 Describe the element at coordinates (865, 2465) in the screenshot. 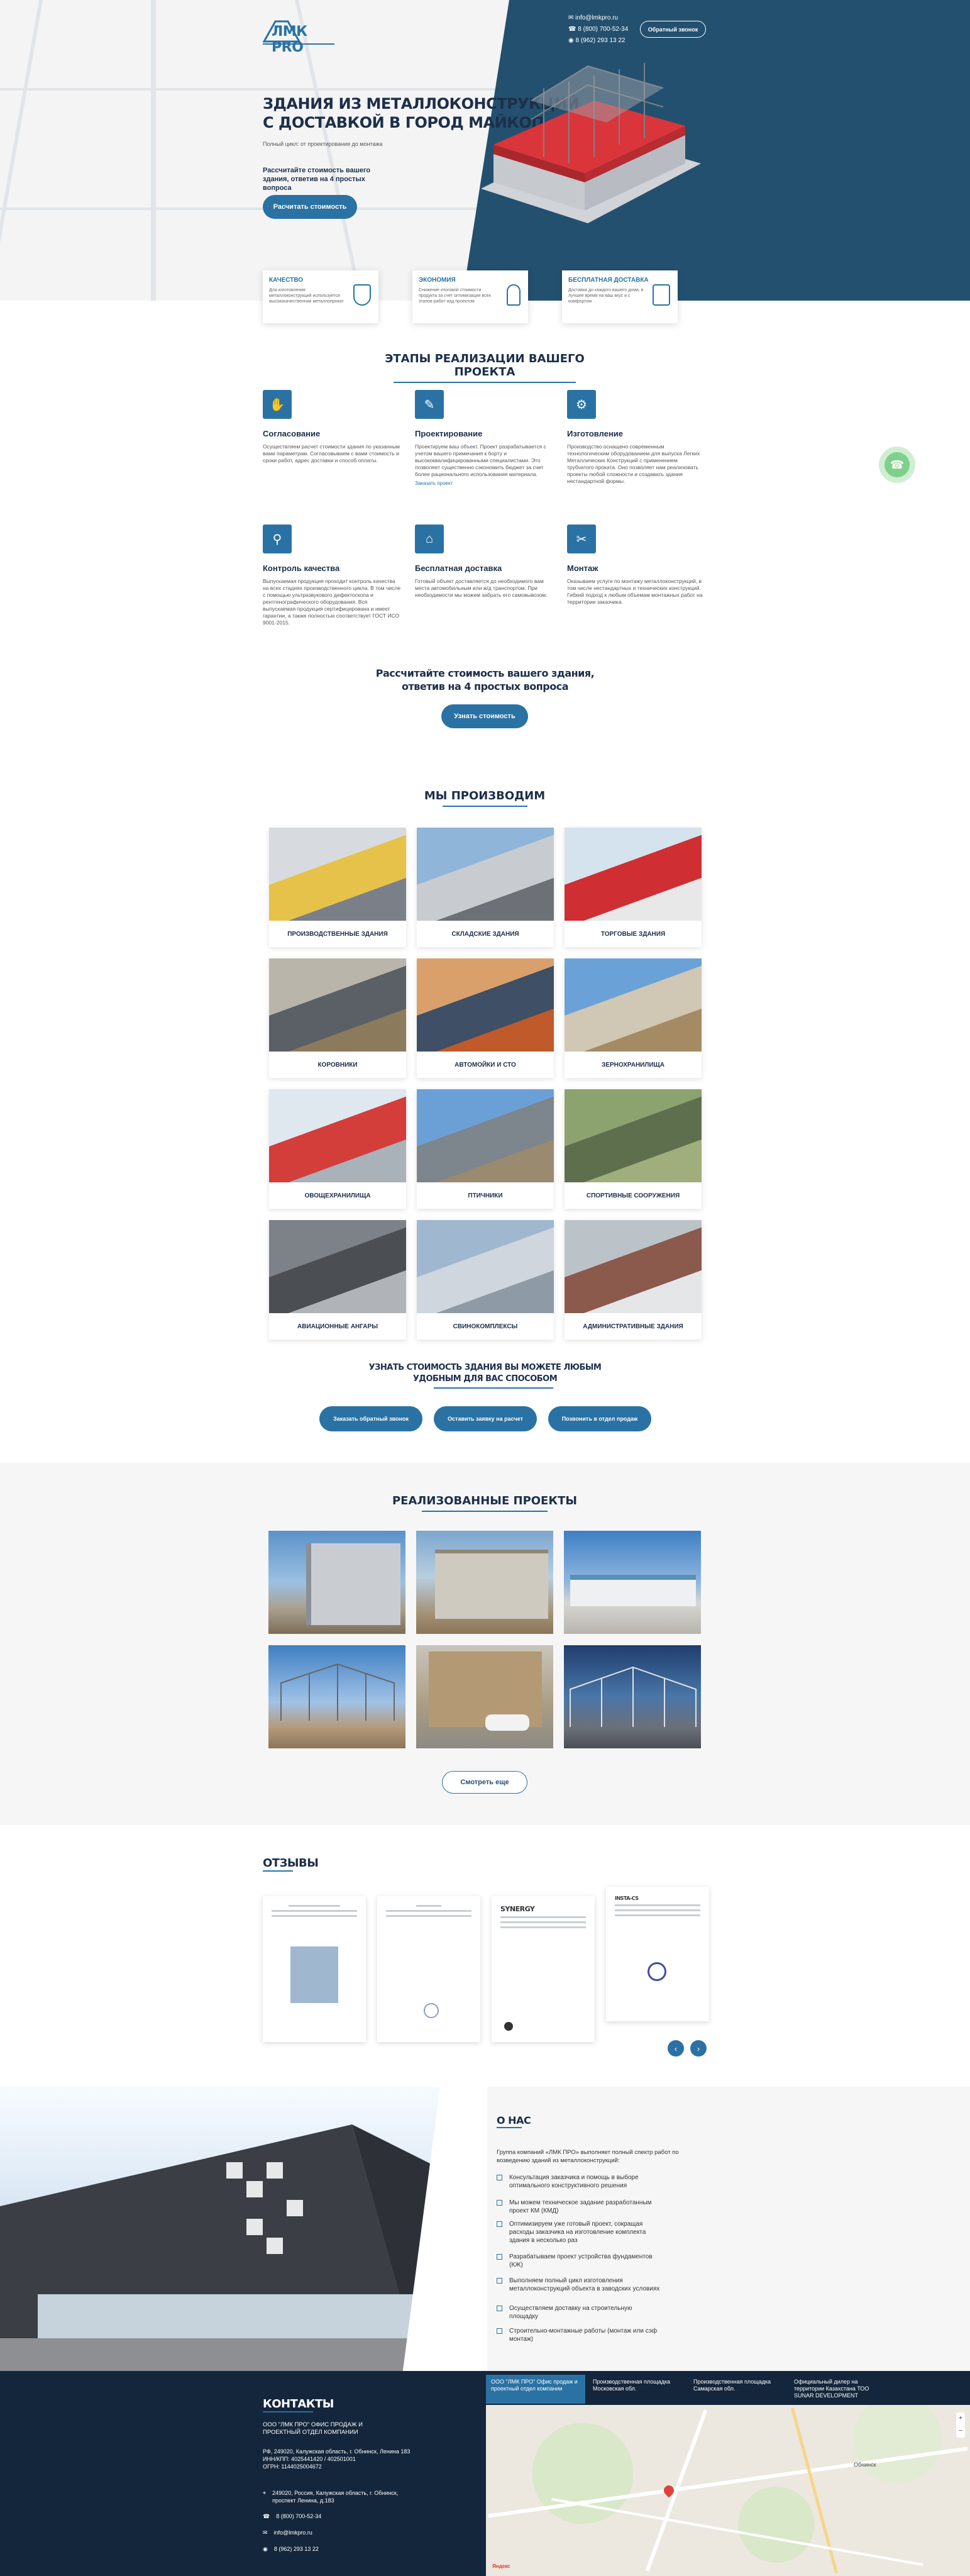

I see `map-city-label: Обнинск` at that location.